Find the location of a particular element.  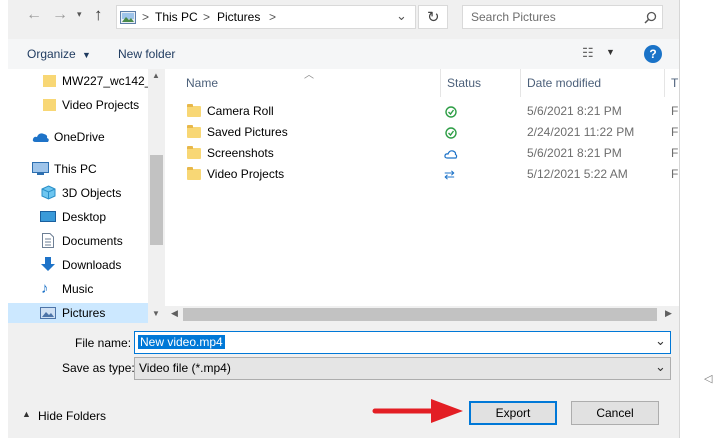

file-name-input: New video.mp4 is located at coordinates (181, 342).